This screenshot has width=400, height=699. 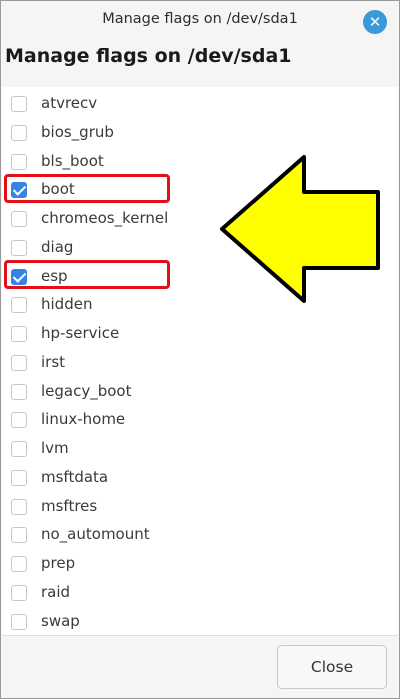 I want to click on annotation-arrow, so click(x=300, y=229).